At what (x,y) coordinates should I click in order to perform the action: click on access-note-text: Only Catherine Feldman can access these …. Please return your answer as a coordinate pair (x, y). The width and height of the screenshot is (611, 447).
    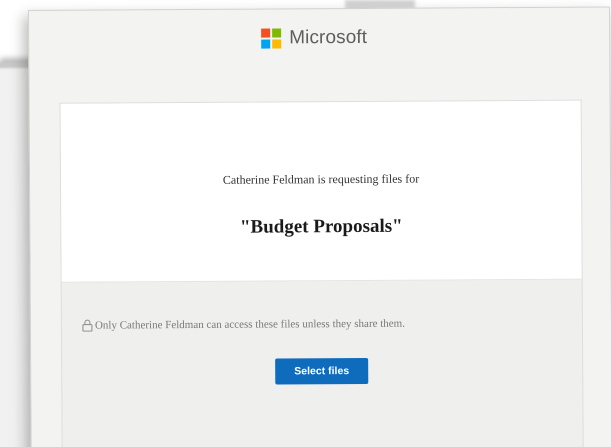
    Looking at the image, I should click on (250, 324).